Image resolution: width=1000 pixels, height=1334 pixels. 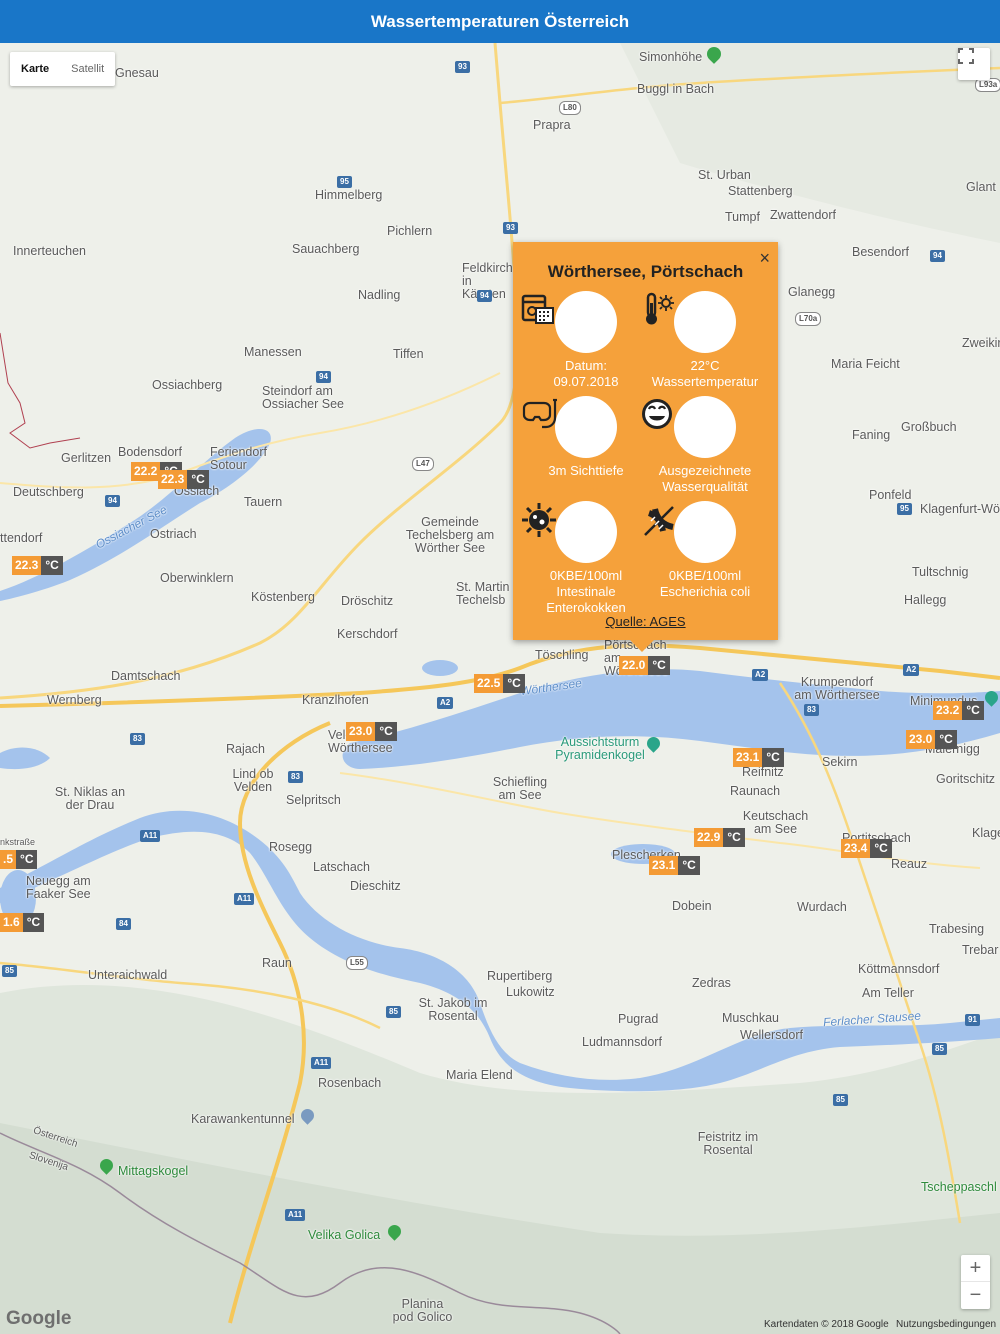 What do you see at coordinates (705, 445) in the screenshot?
I see `quality-cell: Ausgezeichnete Wasserqualität` at bounding box center [705, 445].